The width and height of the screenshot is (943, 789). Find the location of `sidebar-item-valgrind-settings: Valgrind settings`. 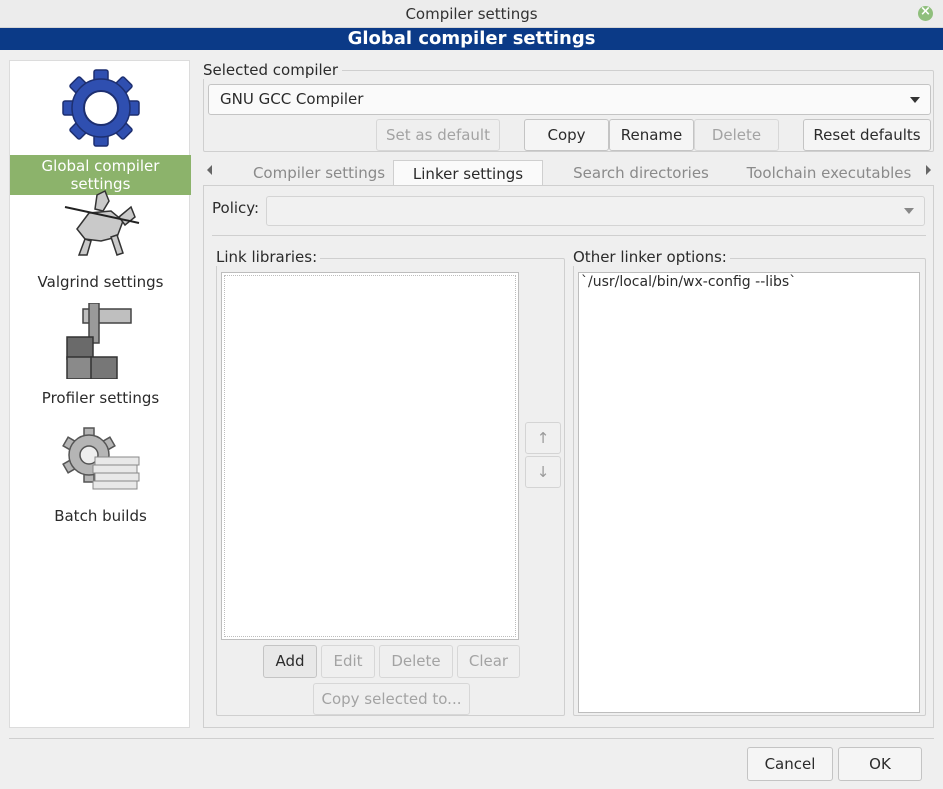

sidebar-item-valgrind-settings: Valgrind settings is located at coordinates (100, 239).